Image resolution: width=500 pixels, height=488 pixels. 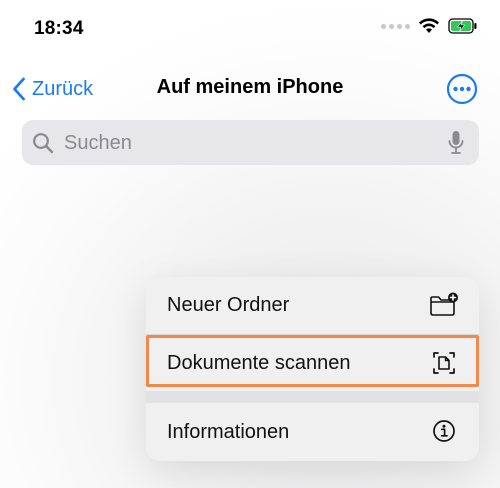 What do you see at coordinates (312, 432) in the screenshot?
I see `menu-item-info: Informationen` at bounding box center [312, 432].